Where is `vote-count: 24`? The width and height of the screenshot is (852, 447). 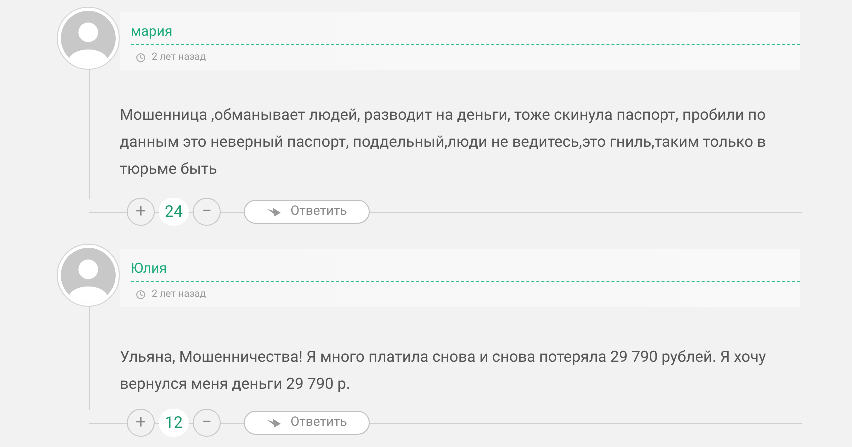
vote-count: 24 is located at coordinates (174, 212).